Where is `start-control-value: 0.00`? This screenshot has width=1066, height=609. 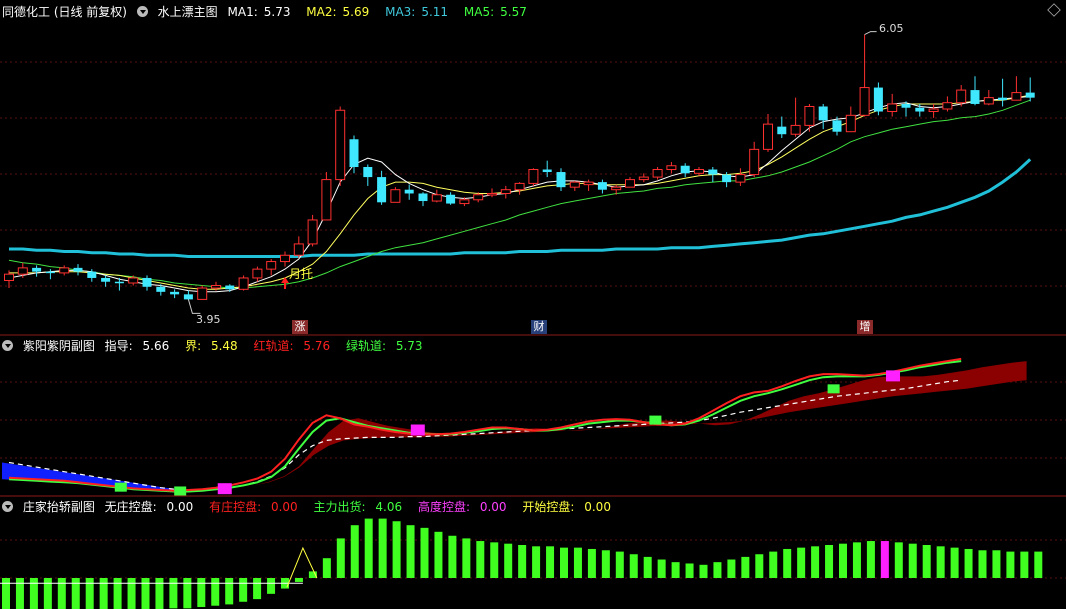 start-control-value: 0.00 is located at coordinates (597, 507).